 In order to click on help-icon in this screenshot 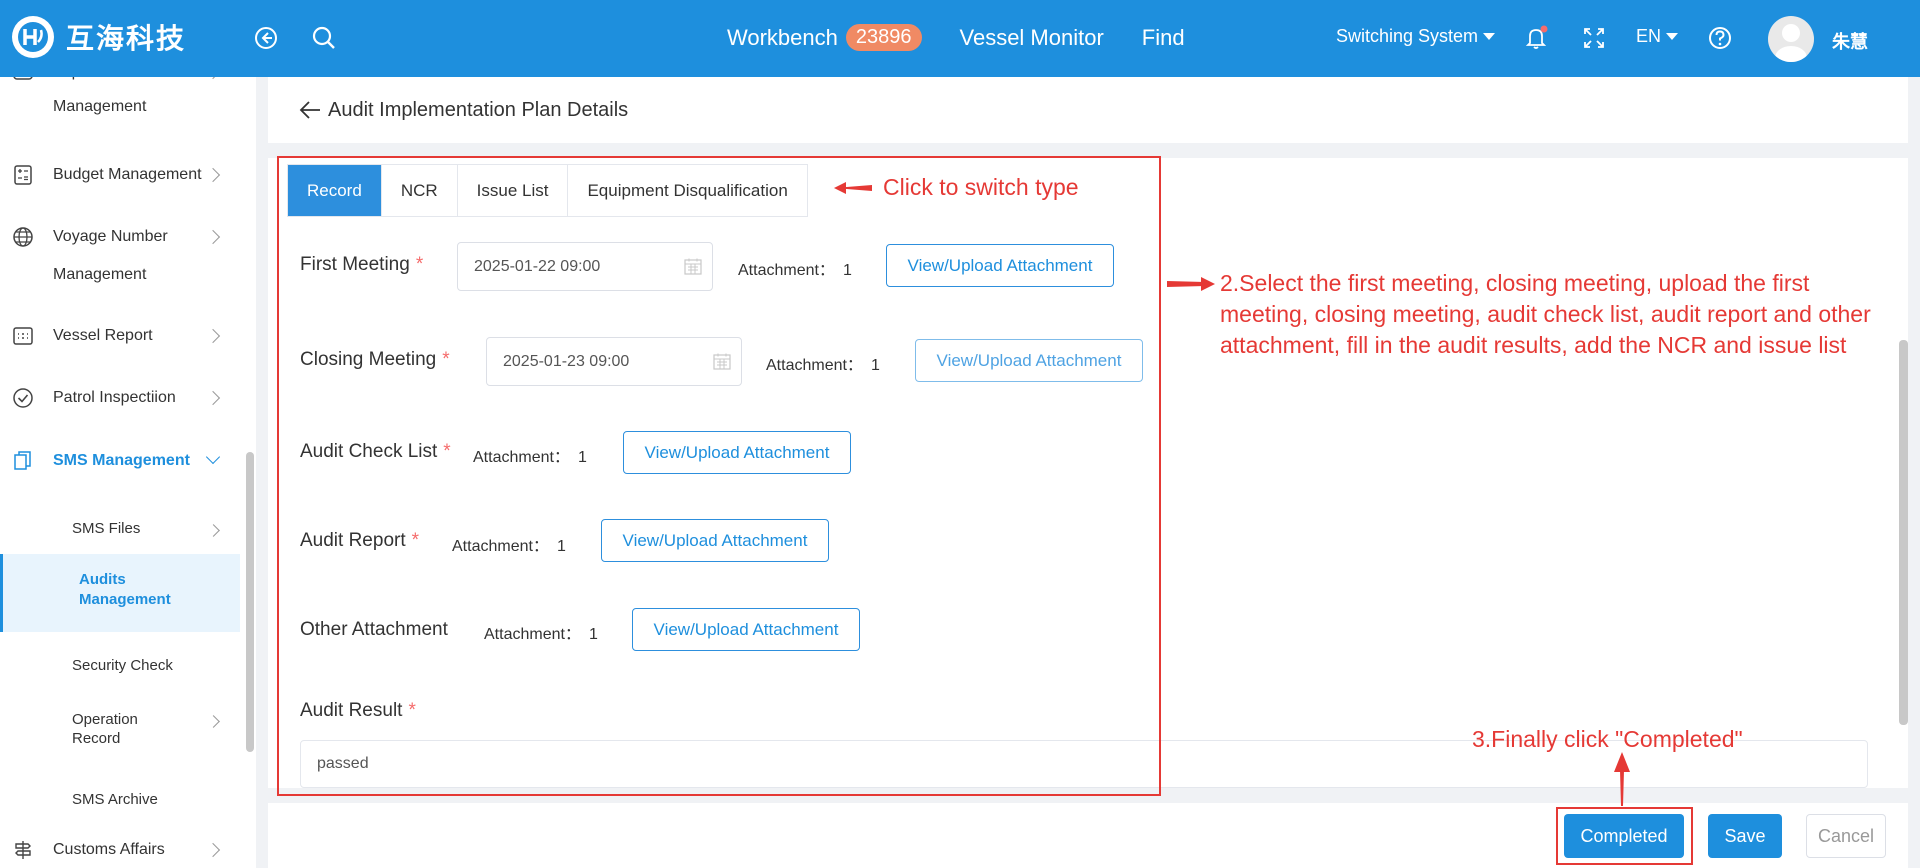, I will do `click(1720, 38)`.